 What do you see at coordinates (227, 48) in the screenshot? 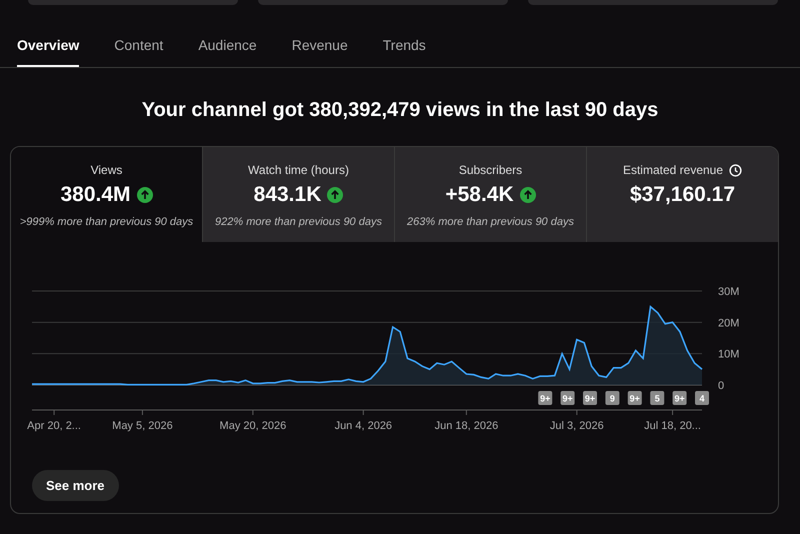
I see `tab: Audience` at bounding box center [227, 48].